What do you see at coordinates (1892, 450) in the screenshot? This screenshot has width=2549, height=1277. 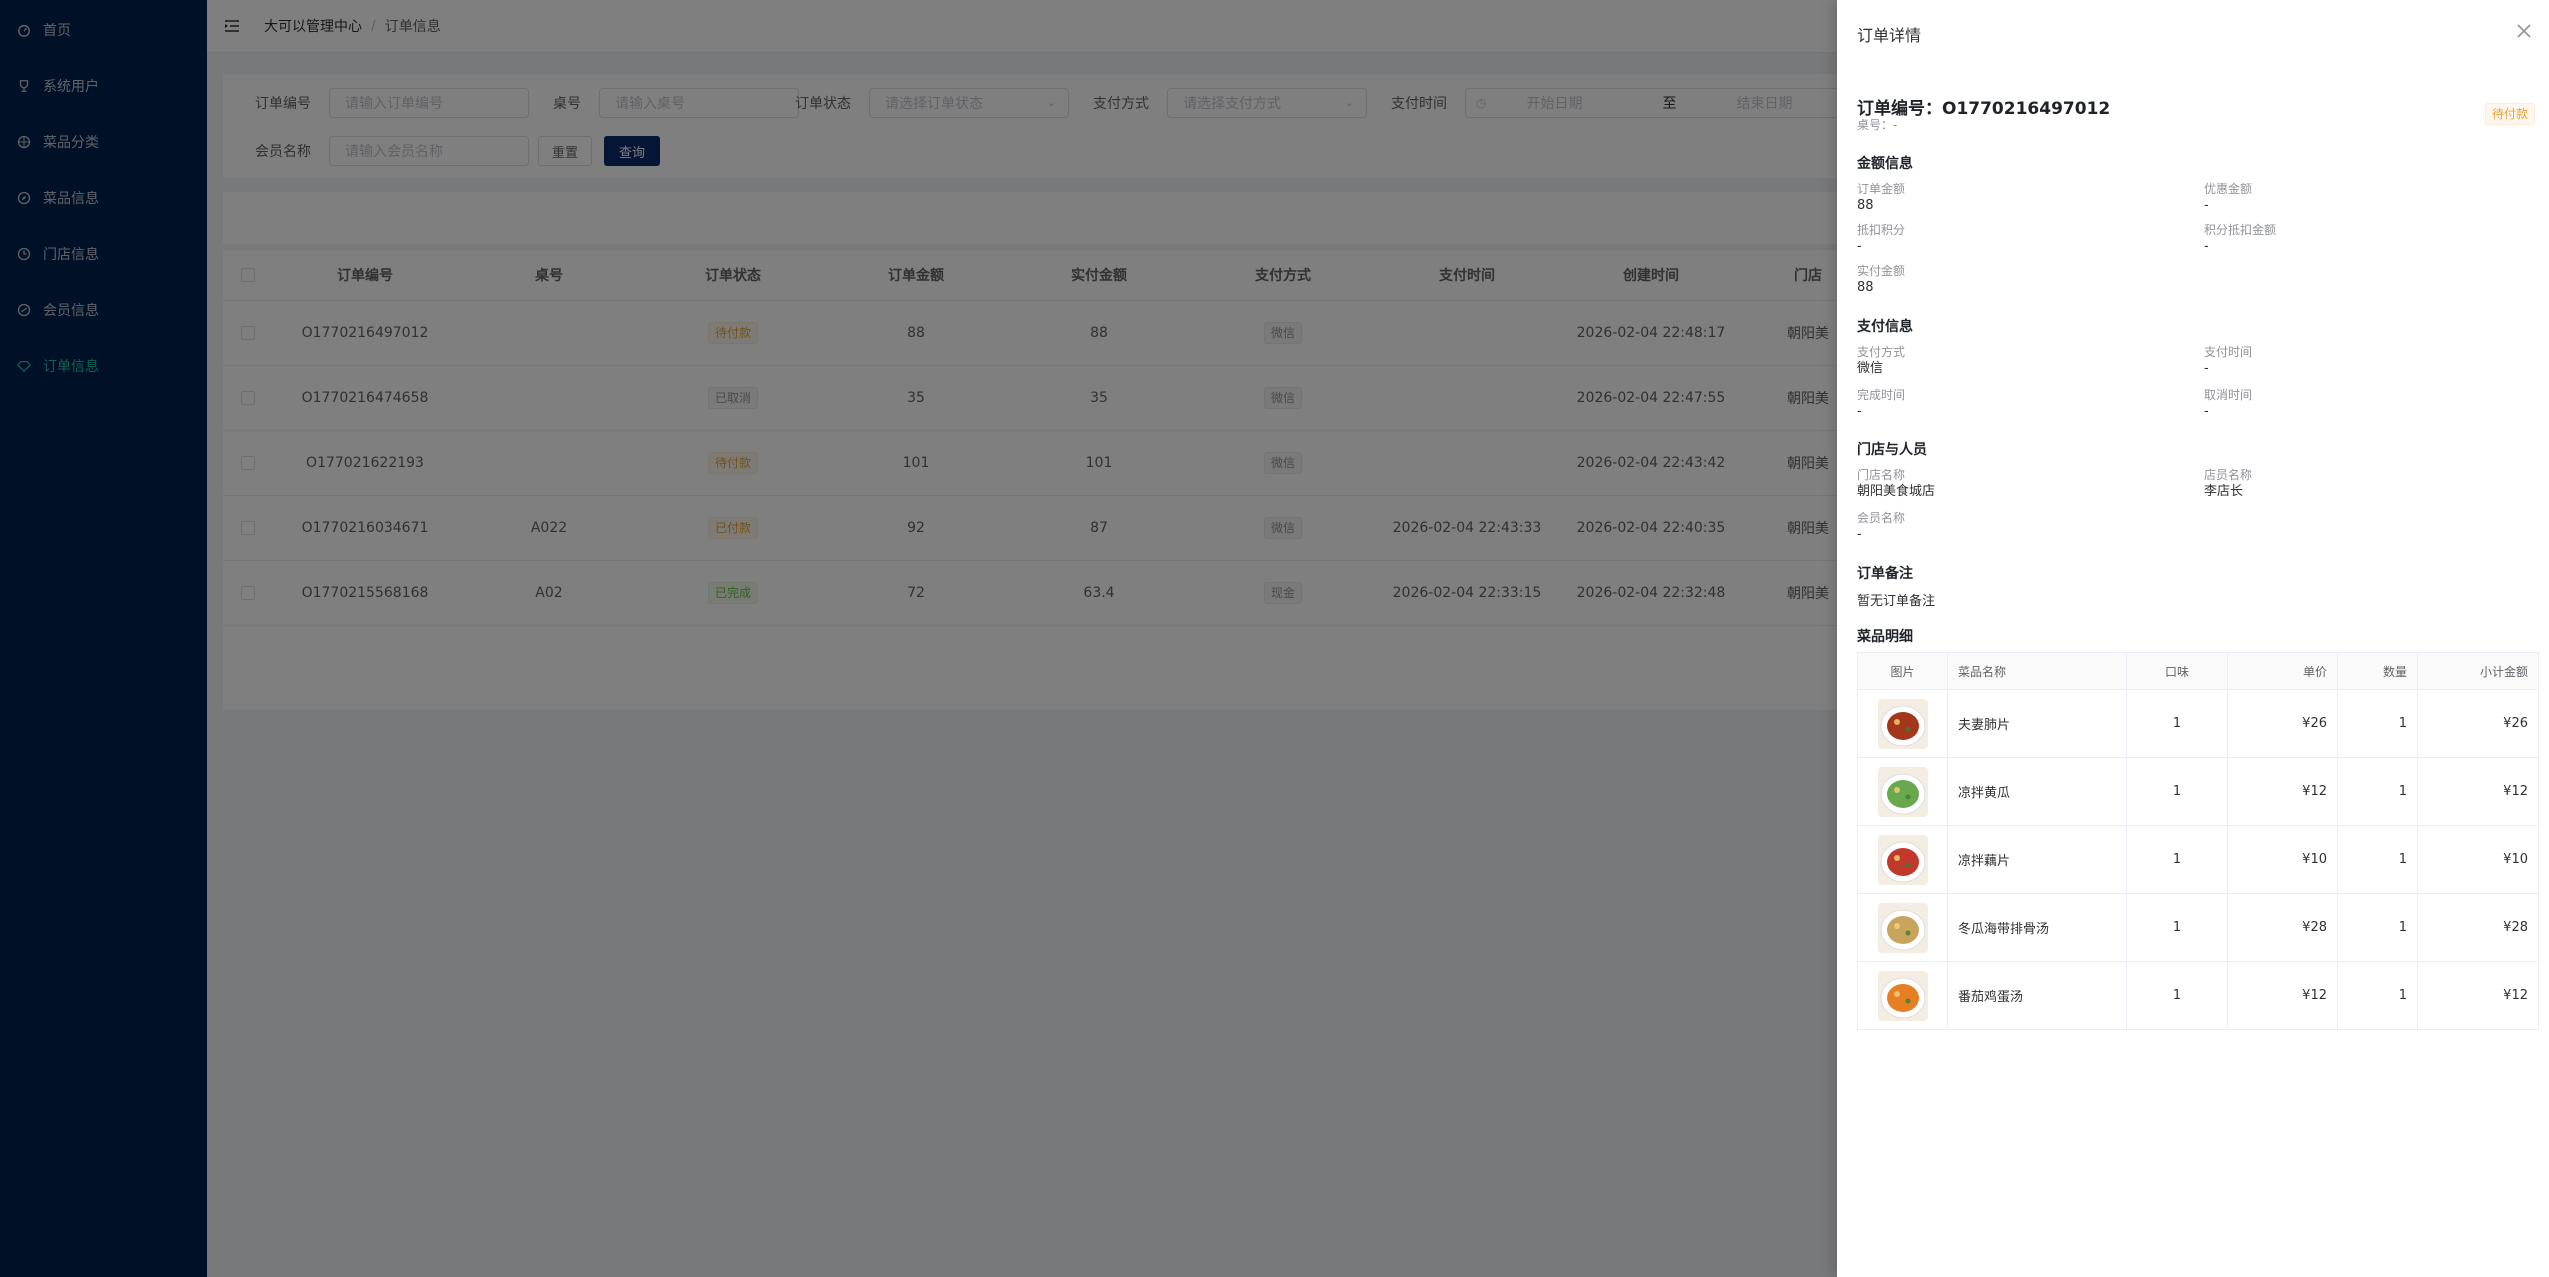 I see `store-section-title: 门店与人员` at bounding box center [1892, 450].